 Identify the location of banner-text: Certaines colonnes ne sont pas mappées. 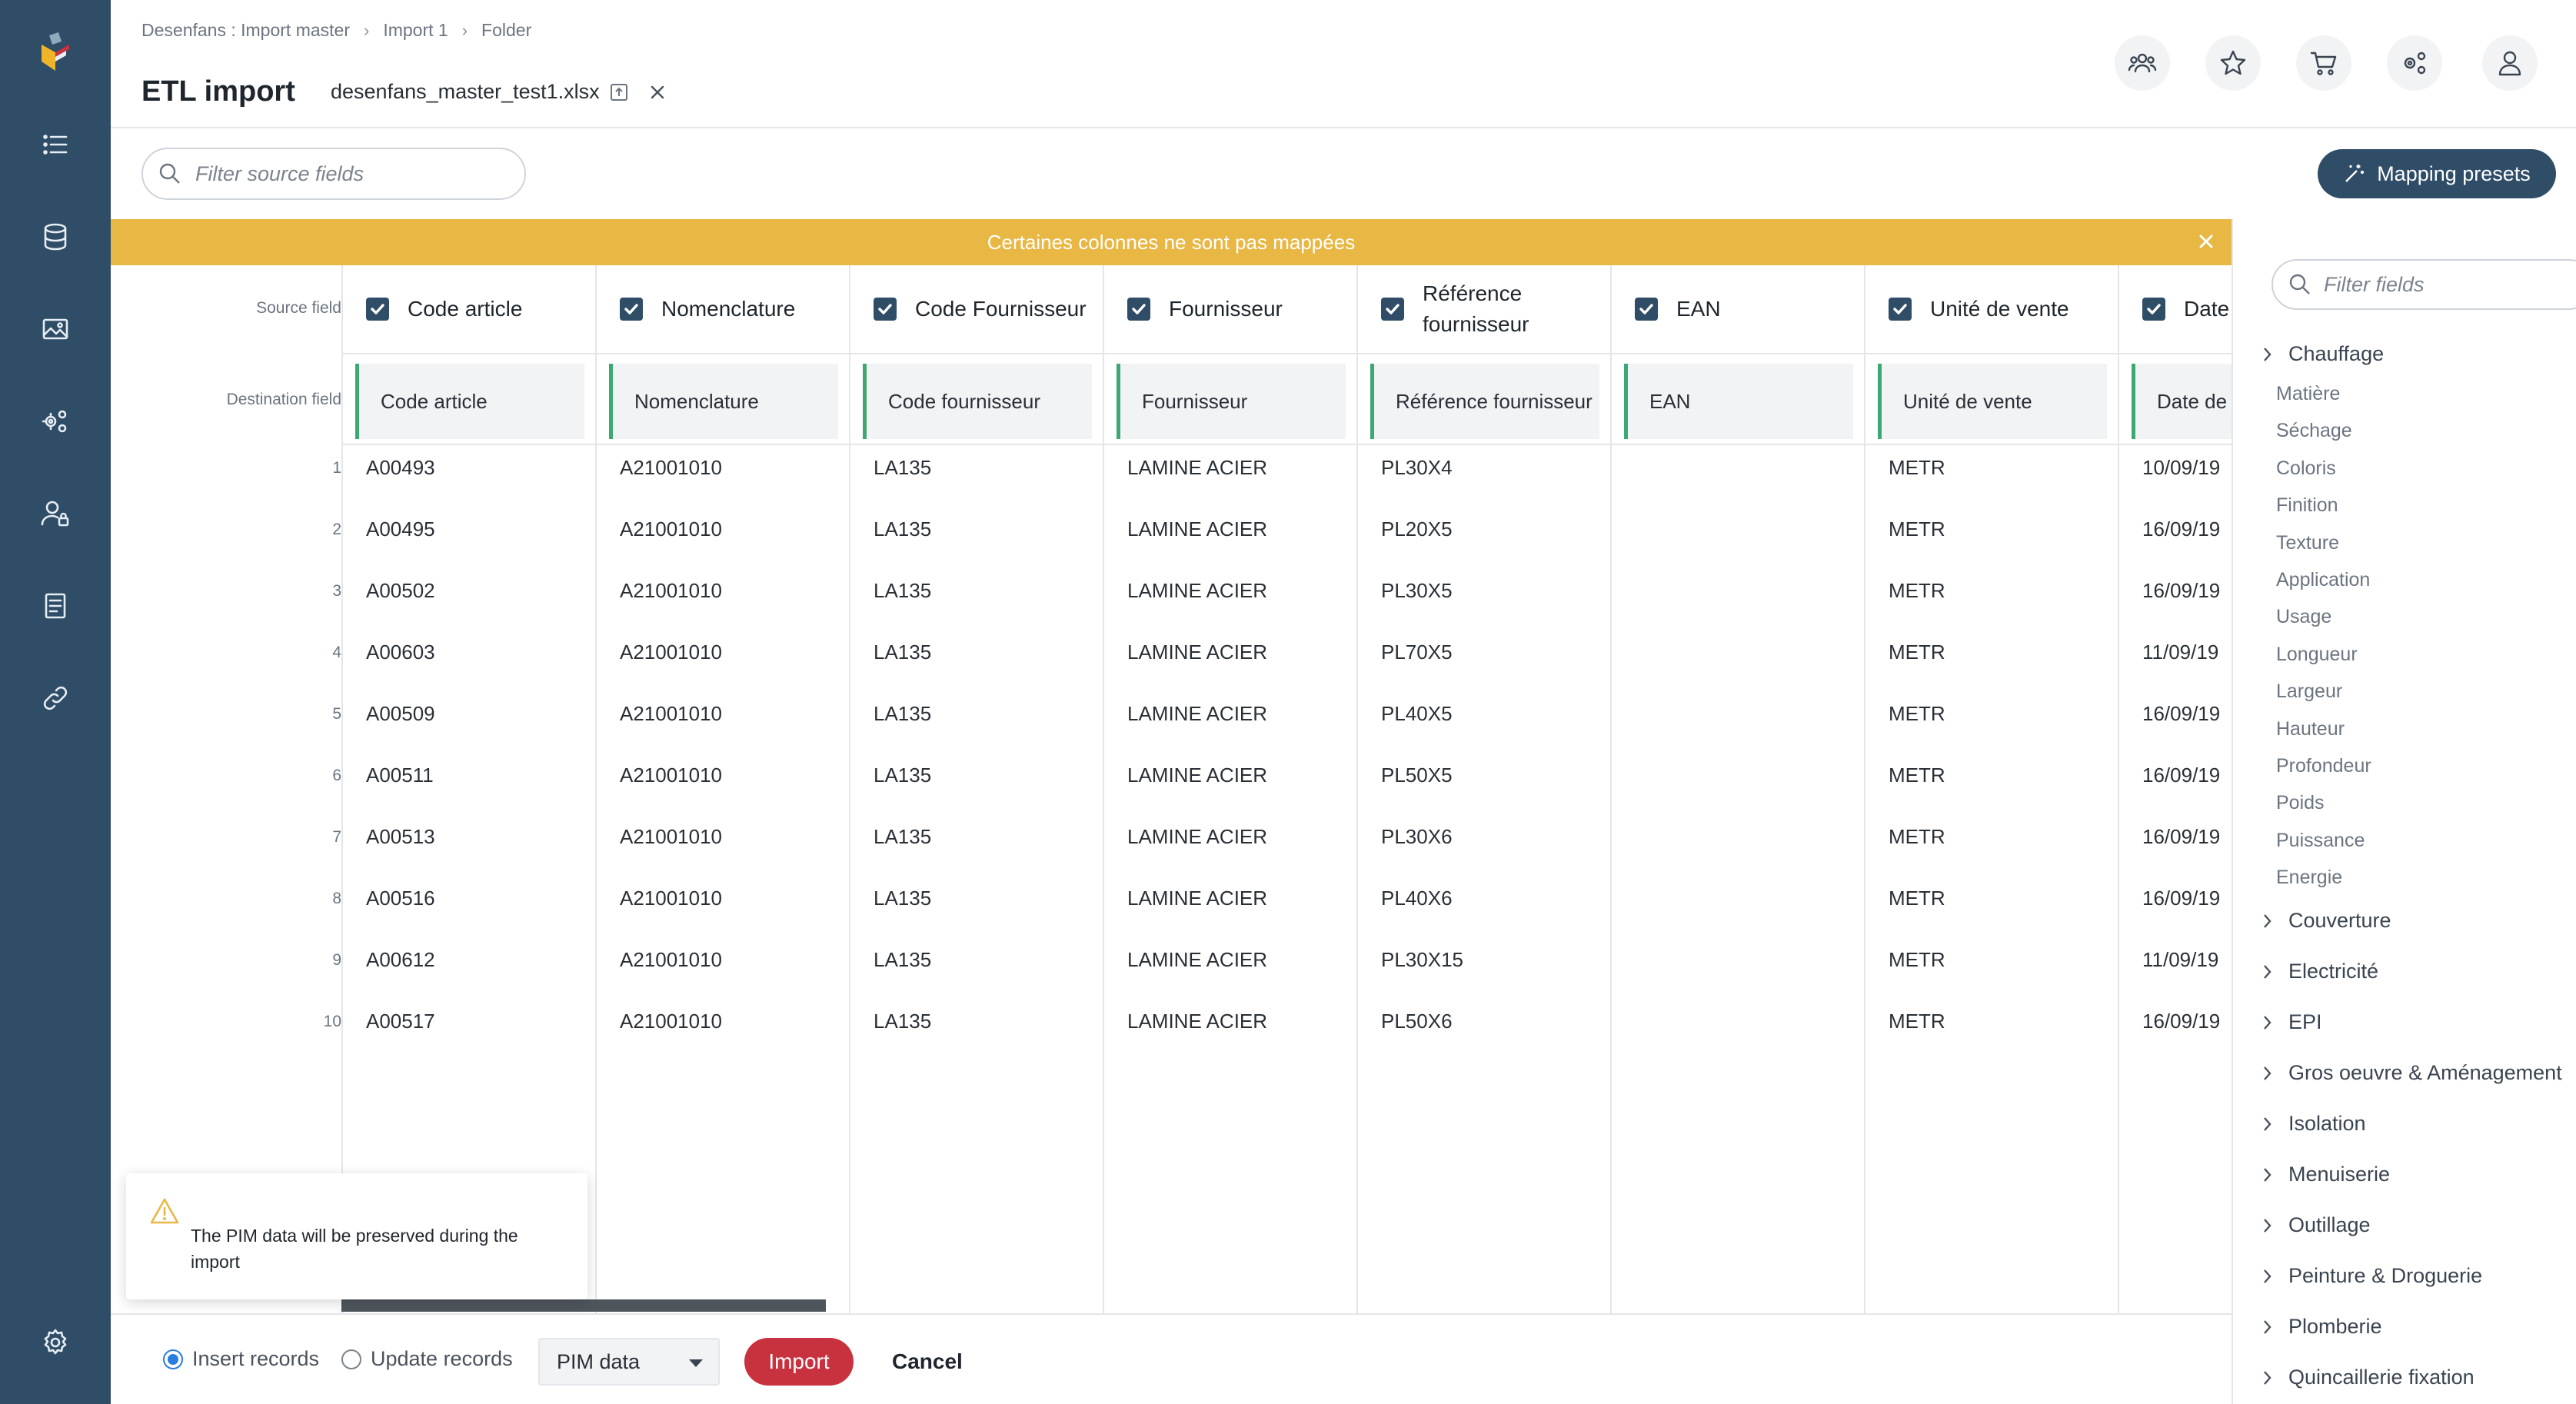
(1171, 242).